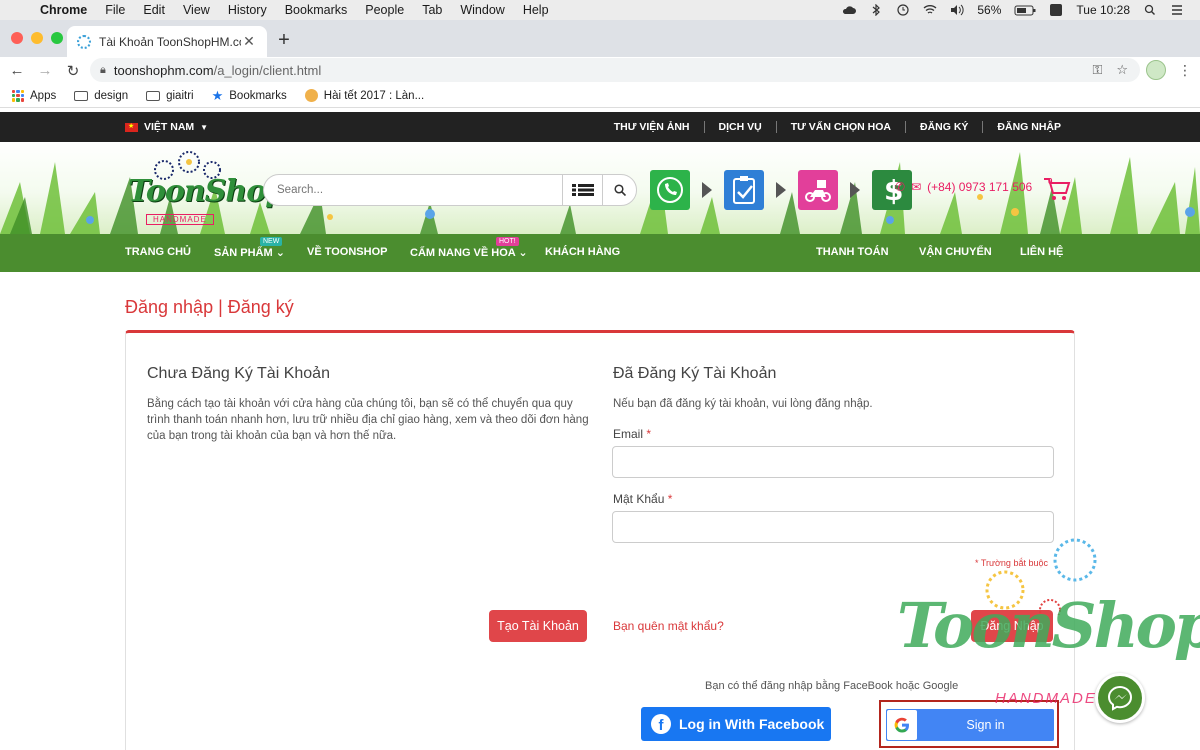 This screenshot has height=750, width=1200. What do you see at coordinates (57, 38) in the screenshot?
I see `zoom-window-button` at bounding box center [57, 38].